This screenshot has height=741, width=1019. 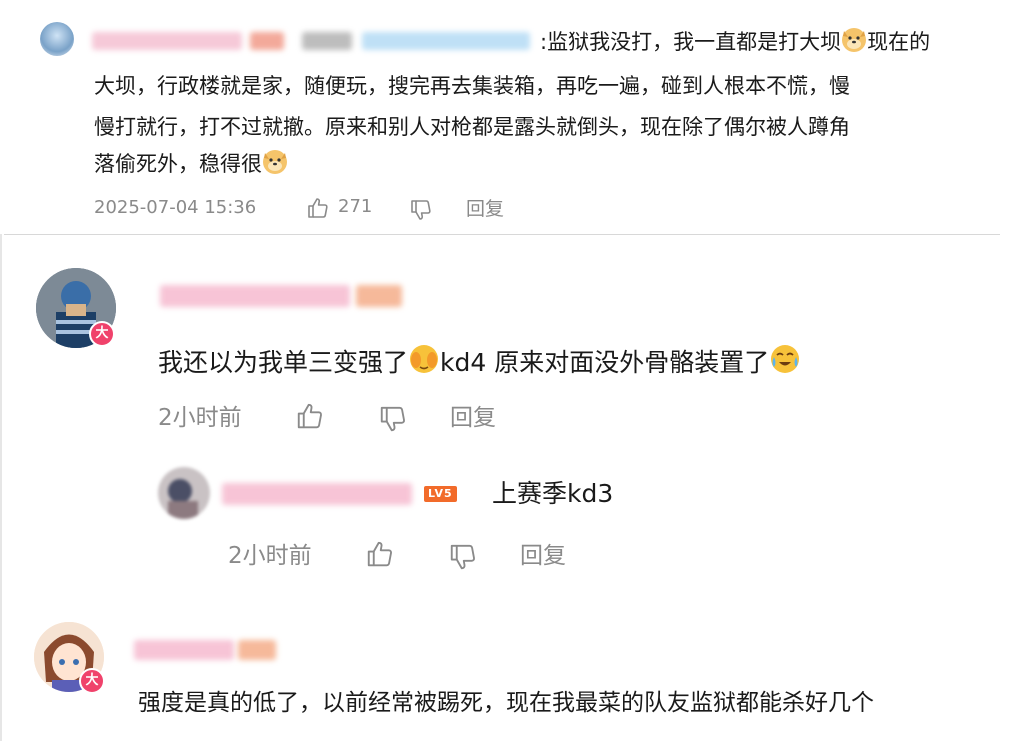 What do you see at coordinates (270, 556) in the screenshot?
I see `reply-timestamp: 2小时前` at bounding box center [270, 556].